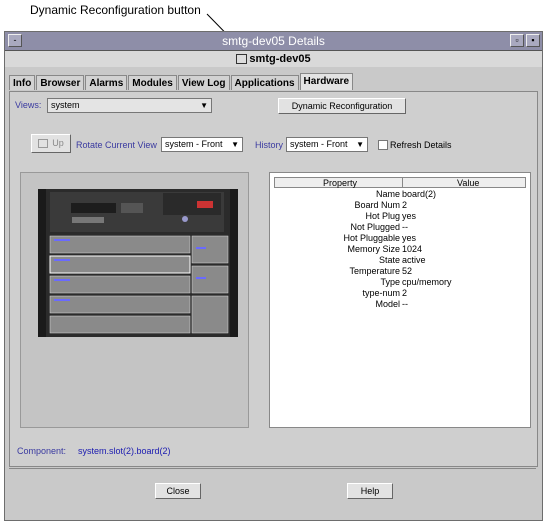 This screenshot has width=549, height=528. I want to click on table-row: Memory Size 1024, so click(401, 249).